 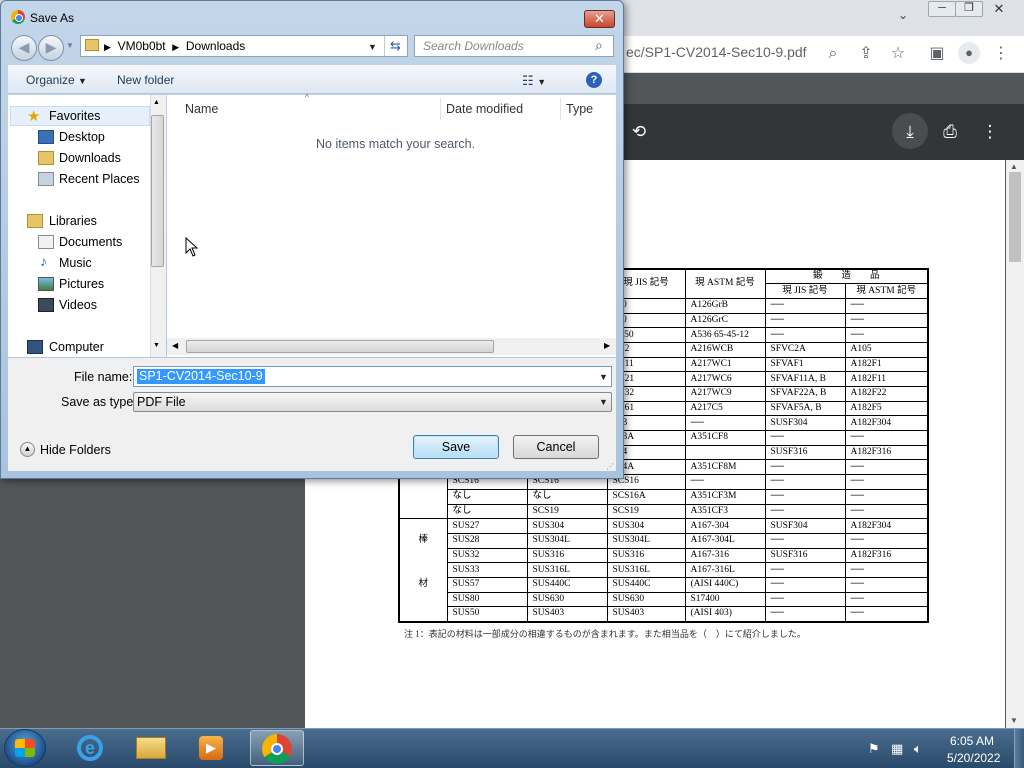 What do you see at coordinates (610, 466) in the screenshot?
I see `resize-grip-icon: ⋰` at bounding box center [610, 466].